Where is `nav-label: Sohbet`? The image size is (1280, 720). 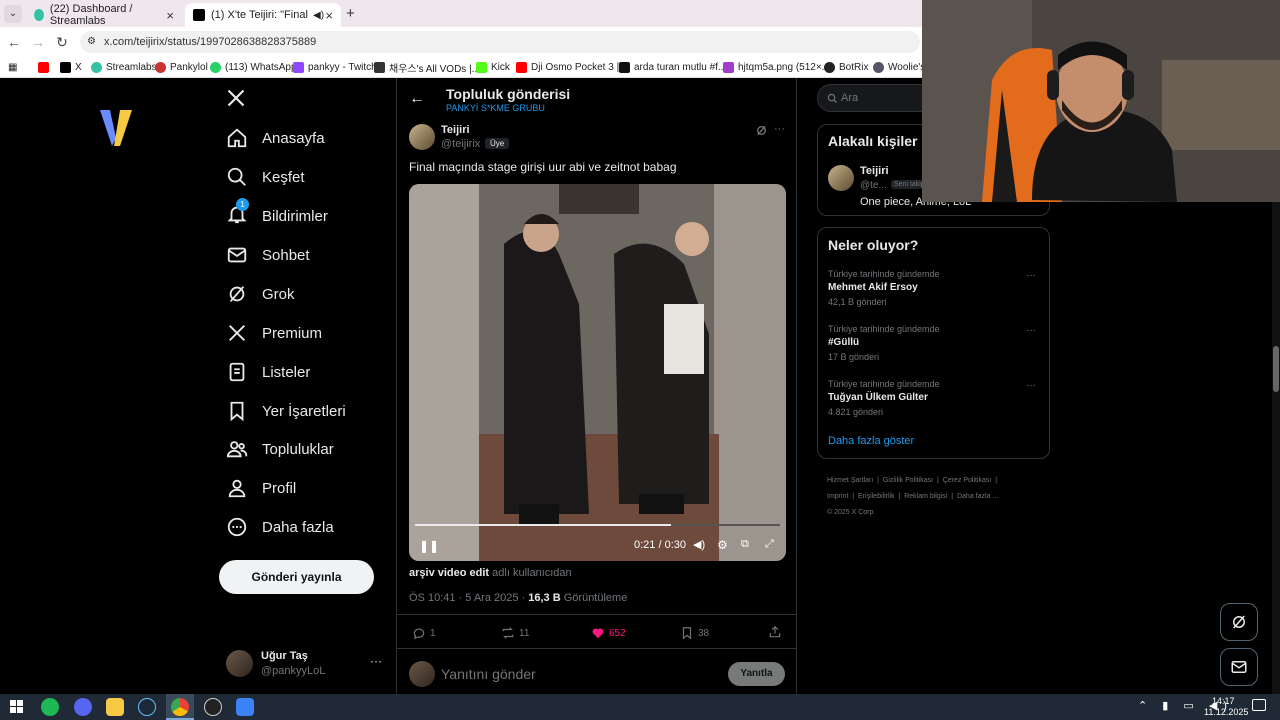
nav-label: Sohbet is located at coordinates (286, 255).